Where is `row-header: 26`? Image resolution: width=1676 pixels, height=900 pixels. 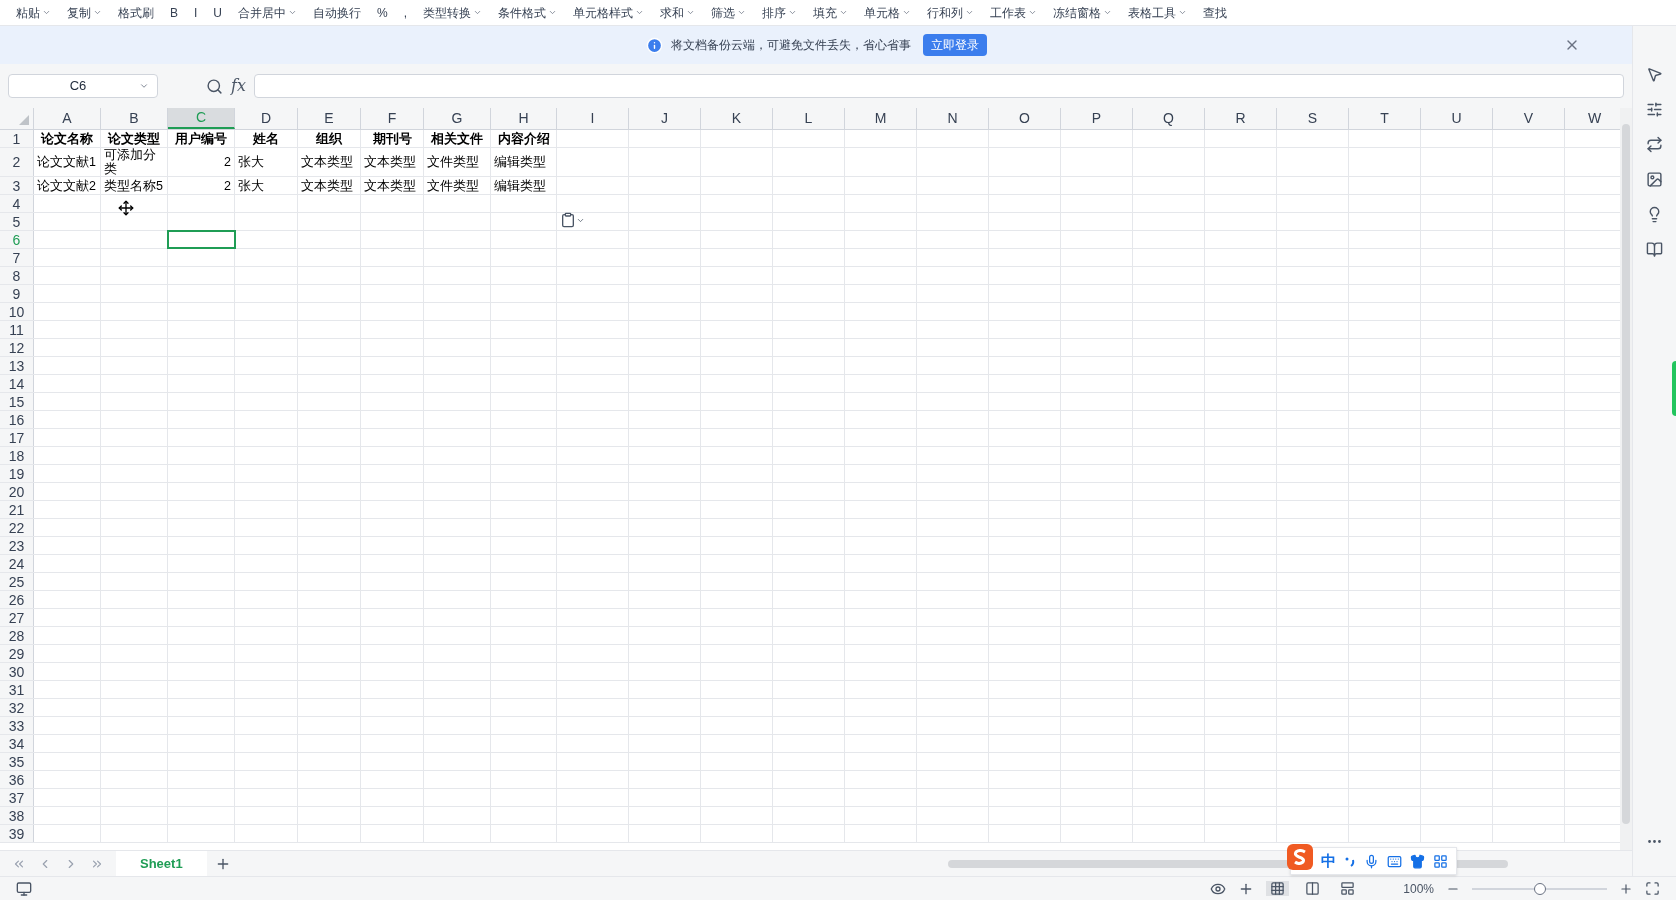 row-header: 26 is located at coordinates (17, 599).